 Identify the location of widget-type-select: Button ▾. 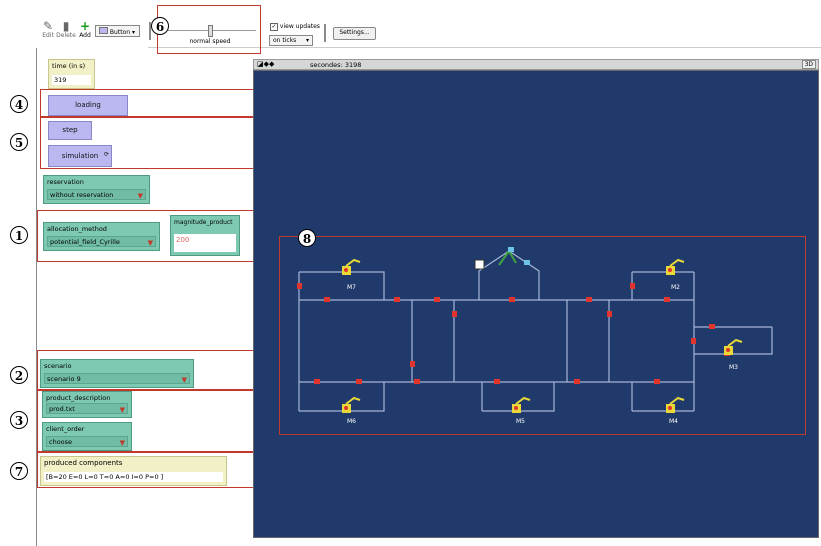
(117, 31).